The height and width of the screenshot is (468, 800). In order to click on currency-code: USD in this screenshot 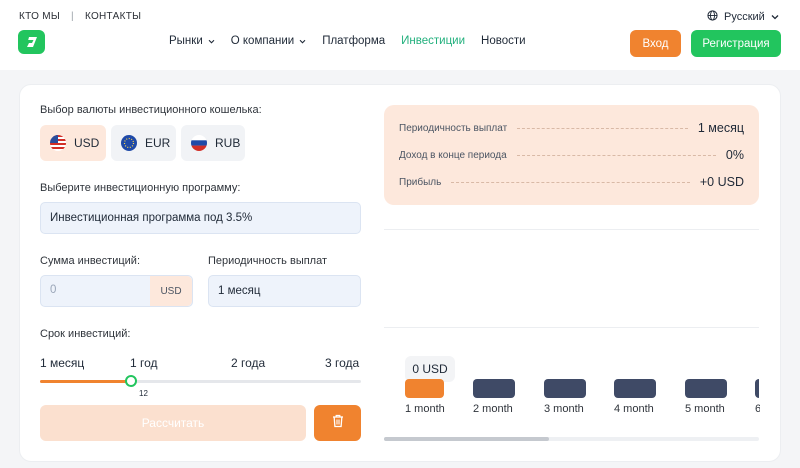, I will do `click(87, 143)`.